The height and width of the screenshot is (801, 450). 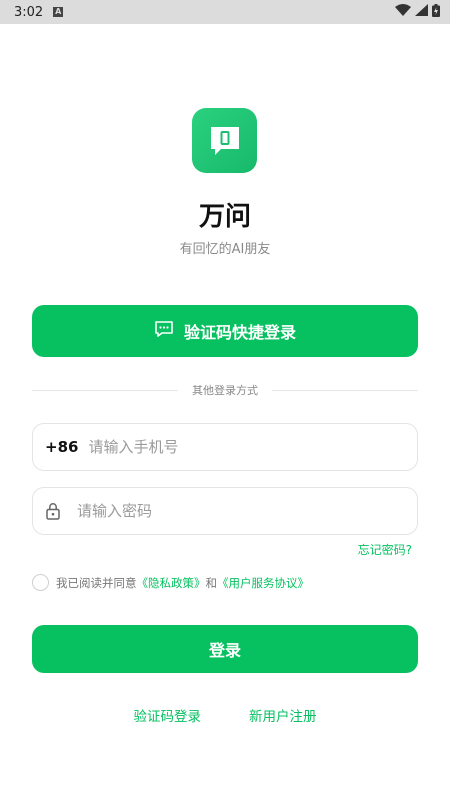 I want to click on register-link: 新用户注册, so click(x=283, y=715).